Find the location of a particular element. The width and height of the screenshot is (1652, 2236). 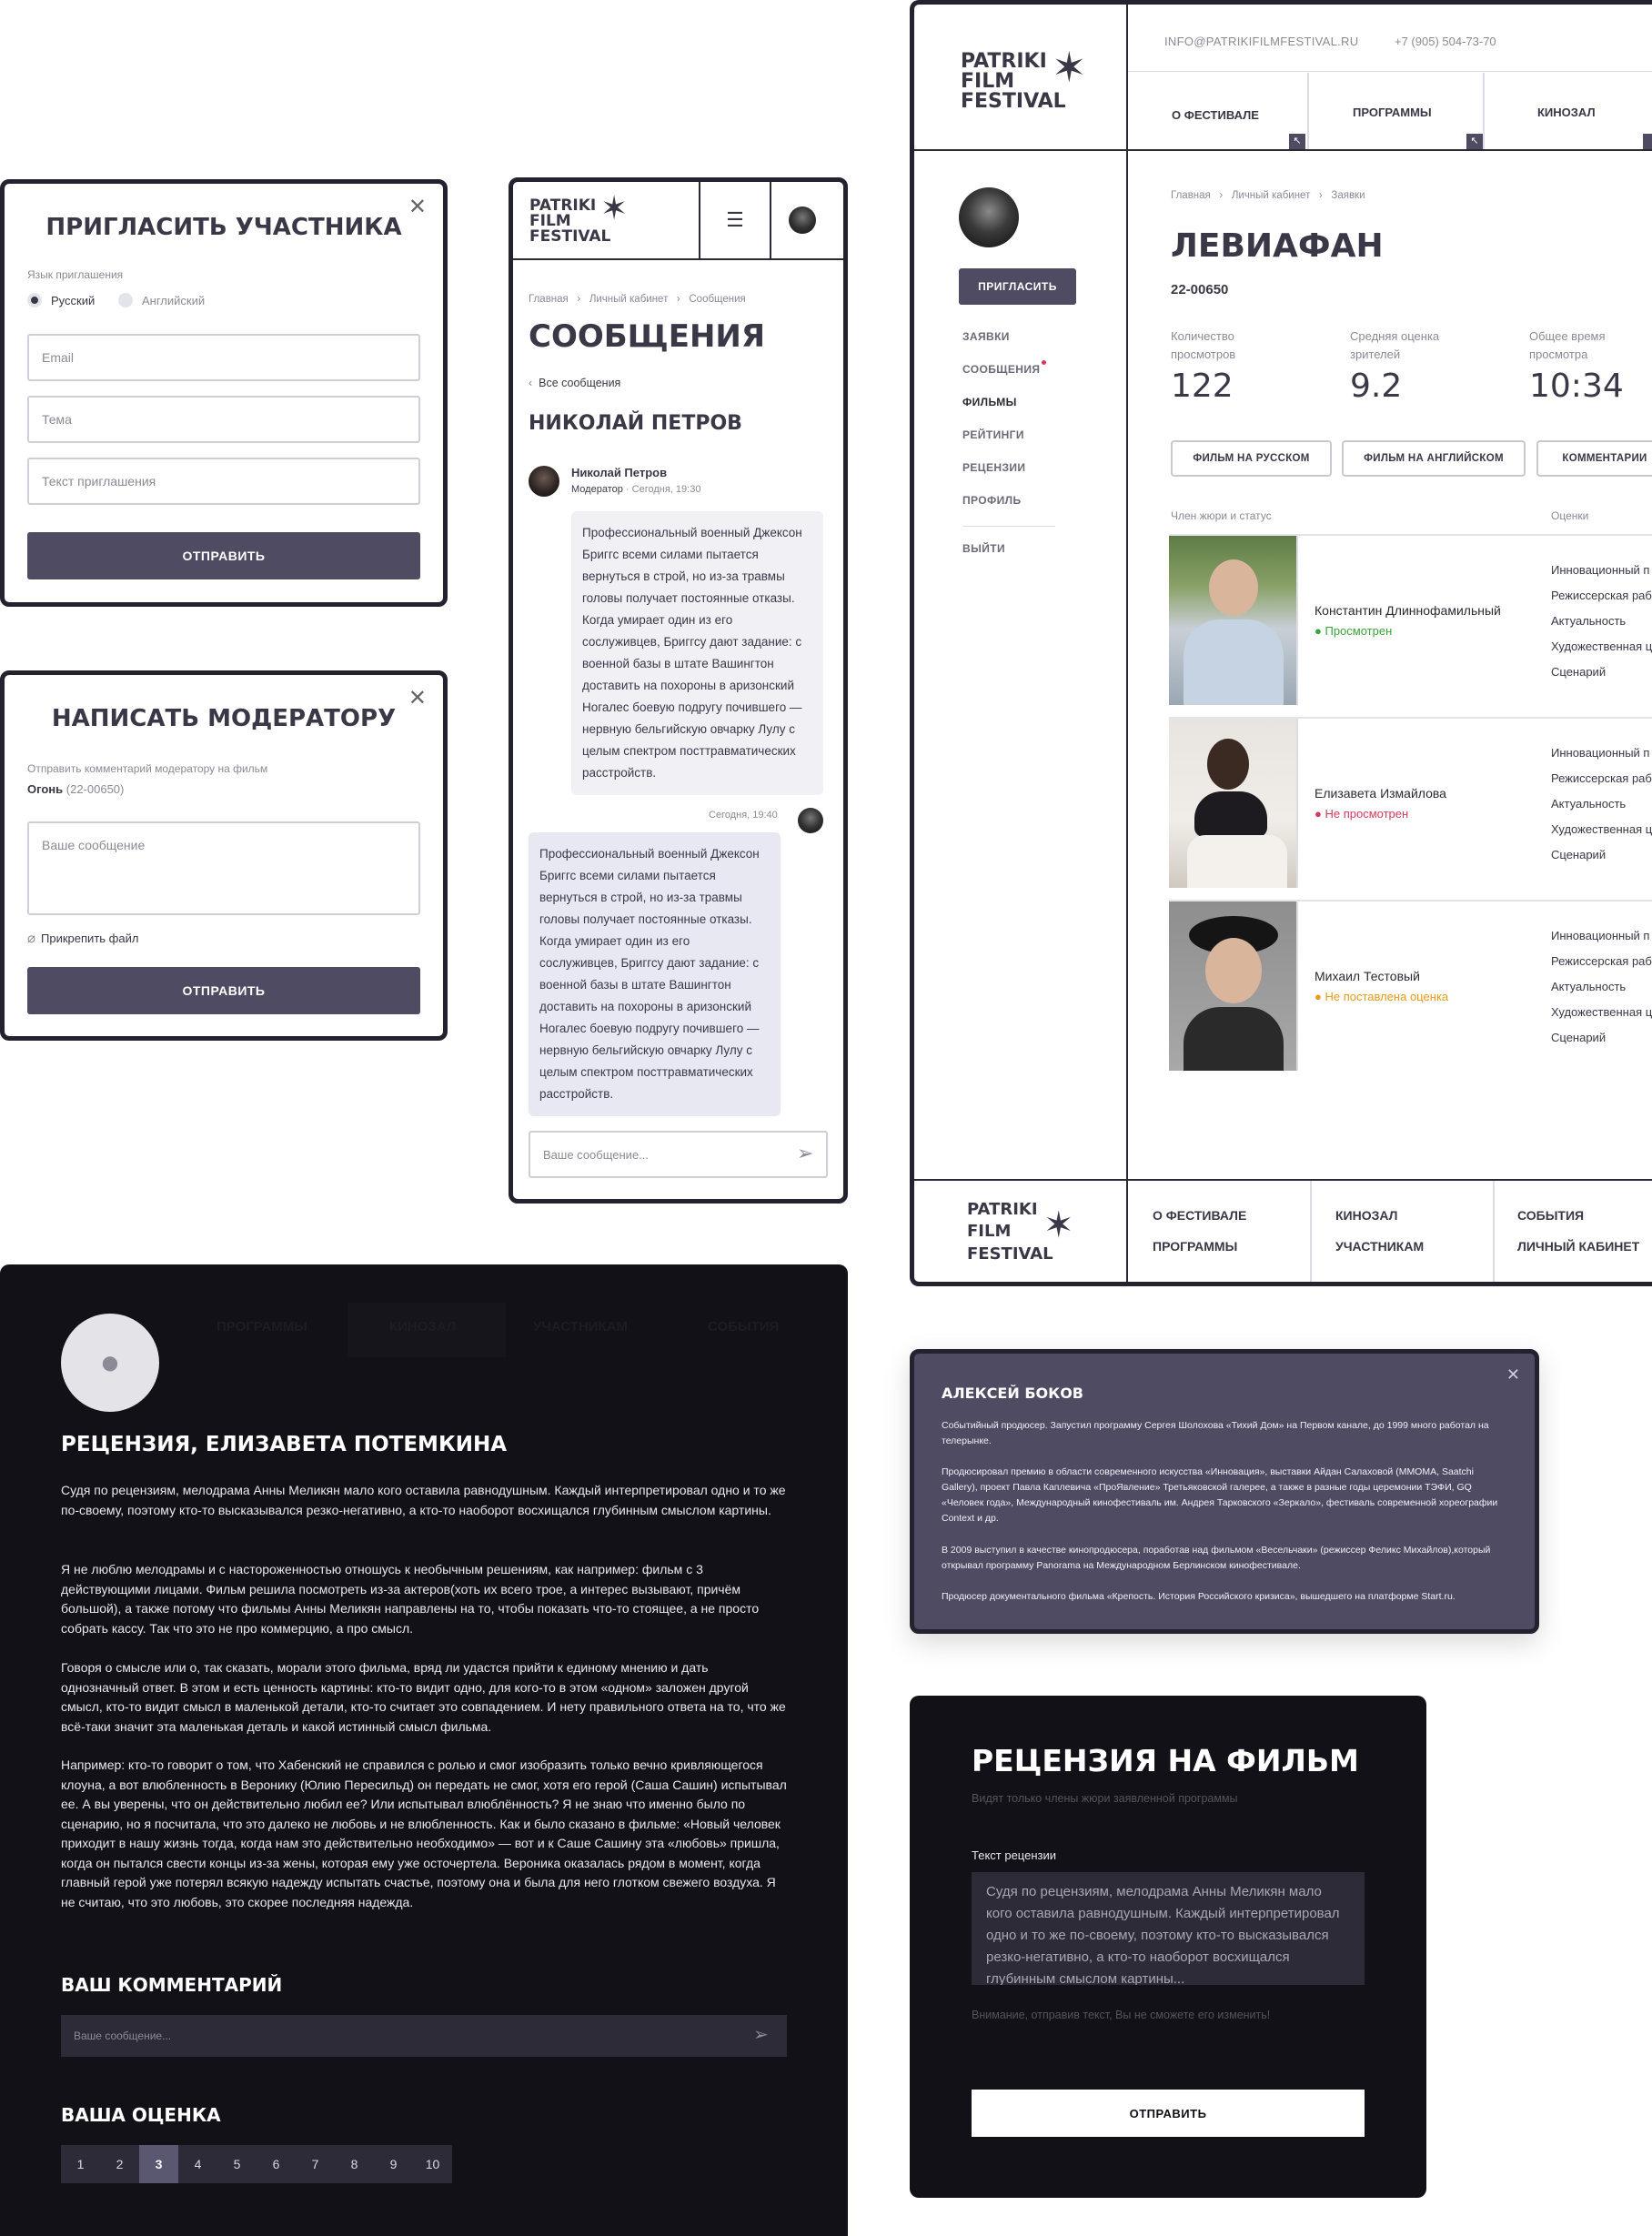

logo-line2: FILM is located at coordinates (988, 81).